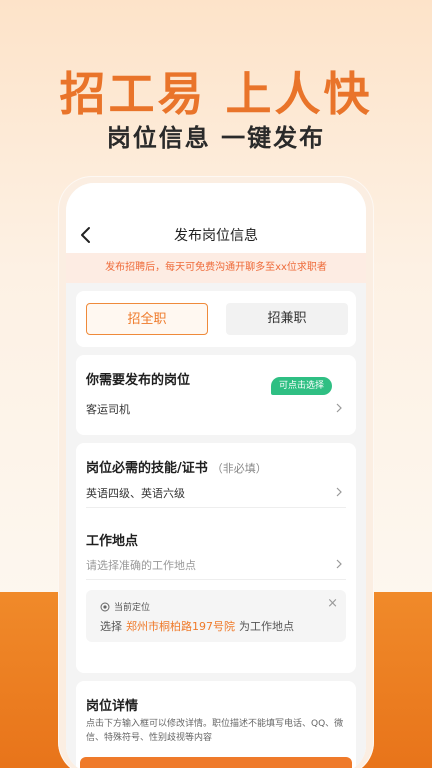  I want to click on skills-section-title: 岗位必需的技能/证书 （非必填）, so click(176, 466).